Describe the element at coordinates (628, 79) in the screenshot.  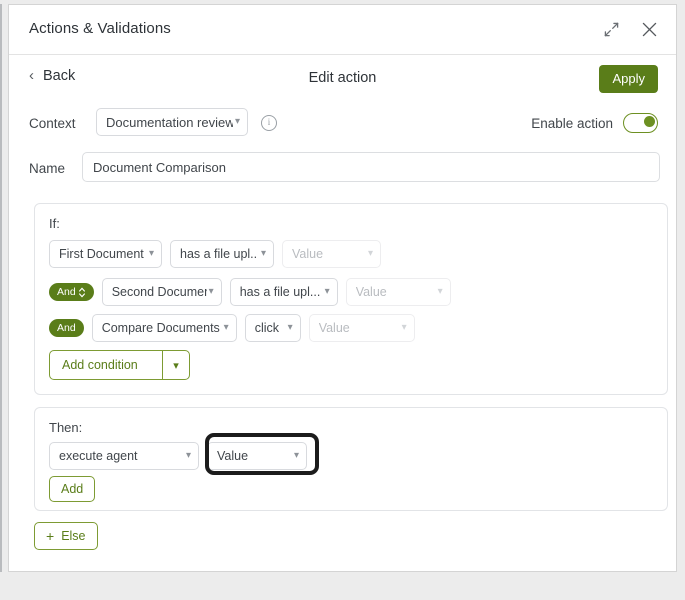
I see `apply-button: Apply` at that location.